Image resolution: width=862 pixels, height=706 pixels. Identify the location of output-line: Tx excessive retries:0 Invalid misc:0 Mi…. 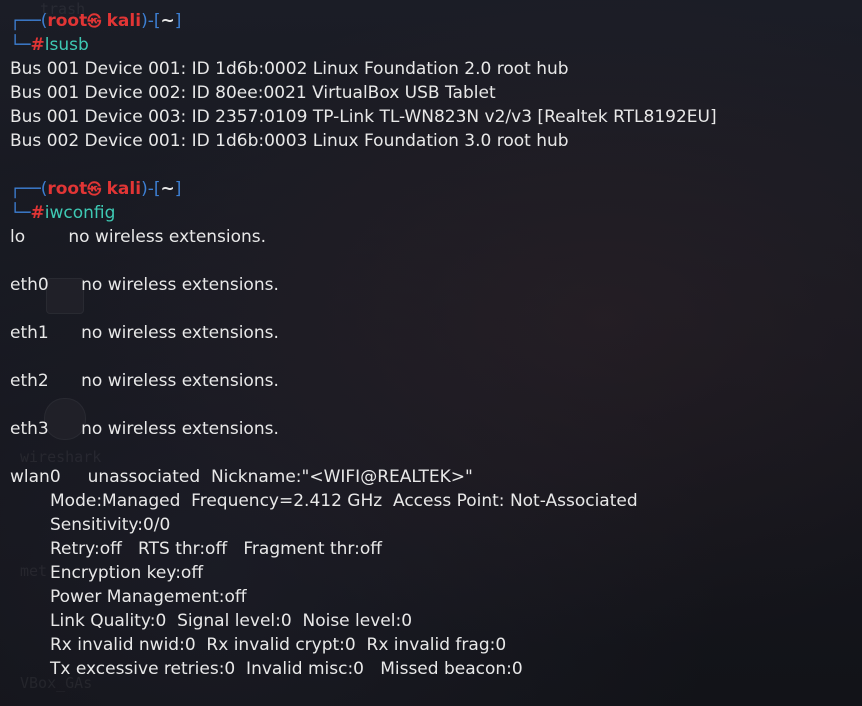
(286, 669).